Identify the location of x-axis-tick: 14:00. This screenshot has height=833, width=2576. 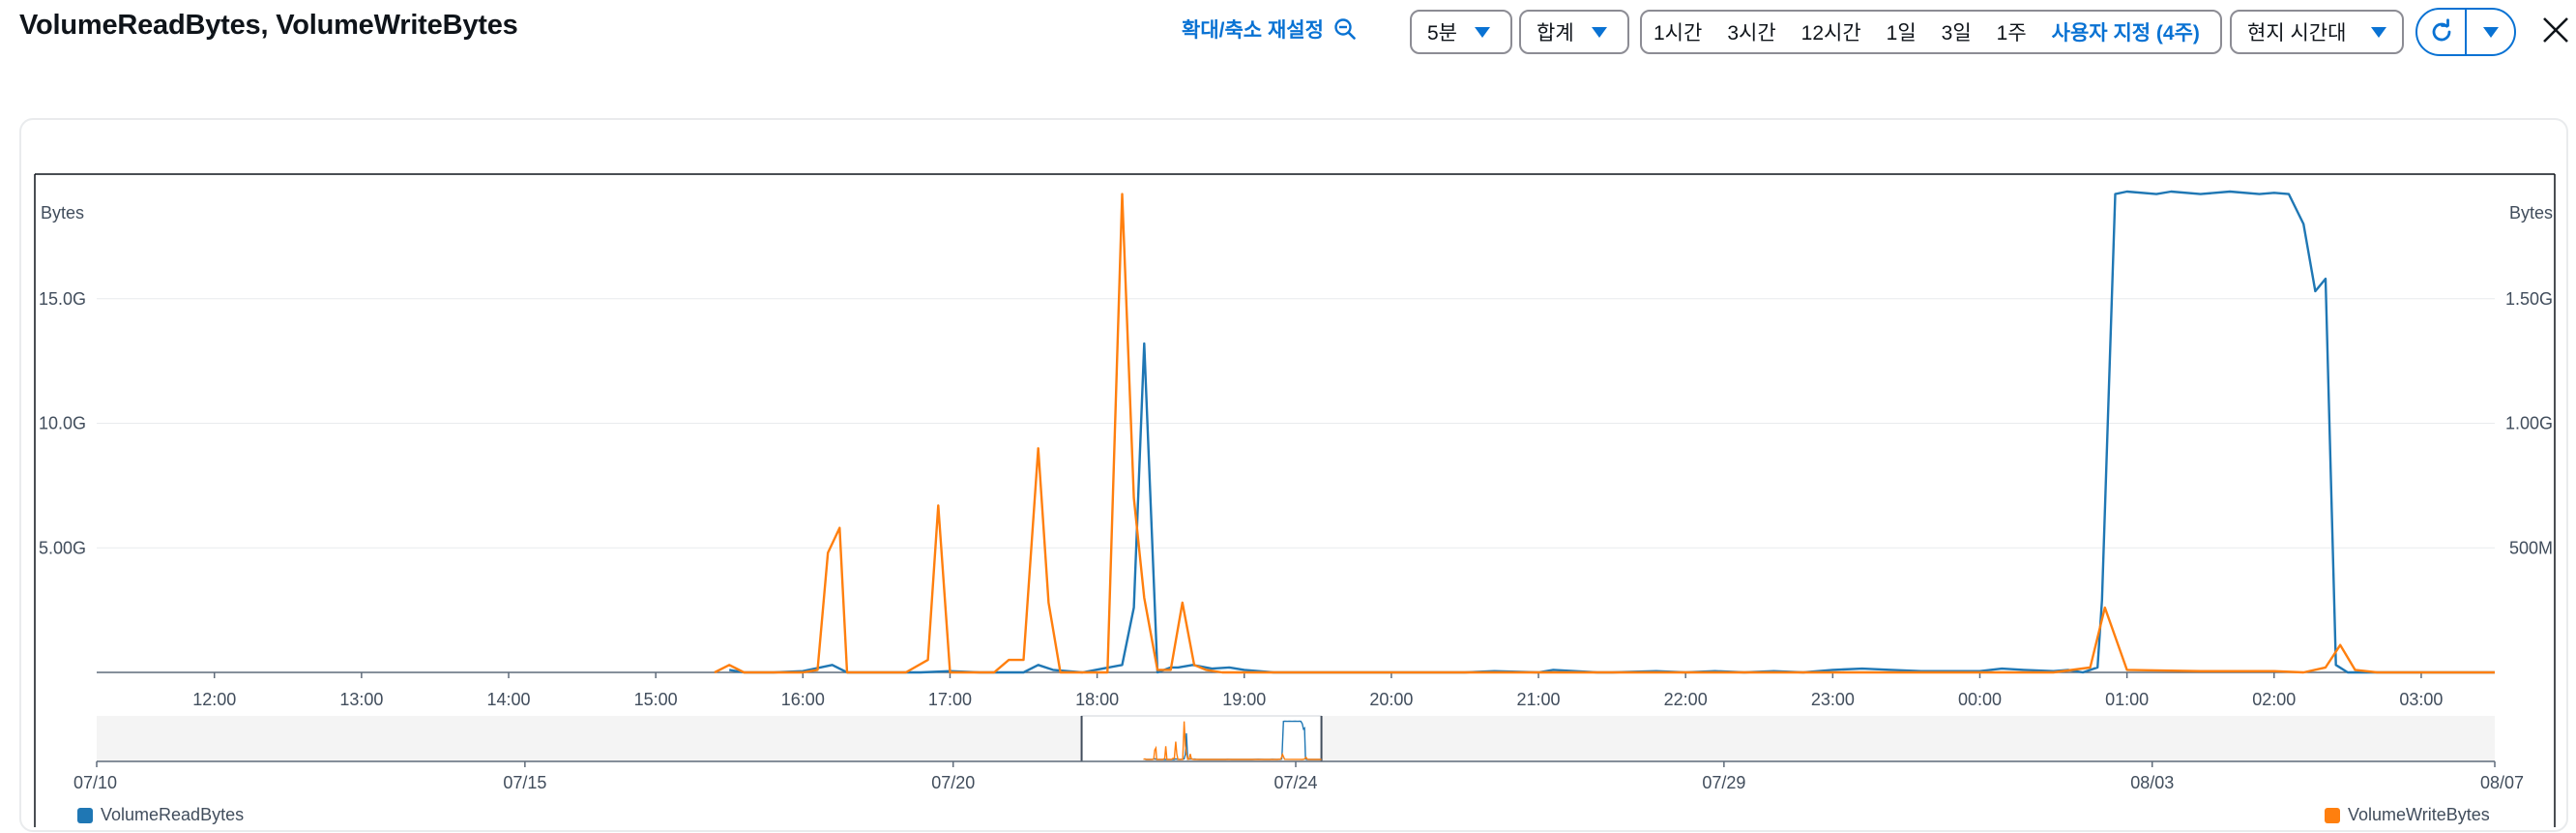
(508, 700).